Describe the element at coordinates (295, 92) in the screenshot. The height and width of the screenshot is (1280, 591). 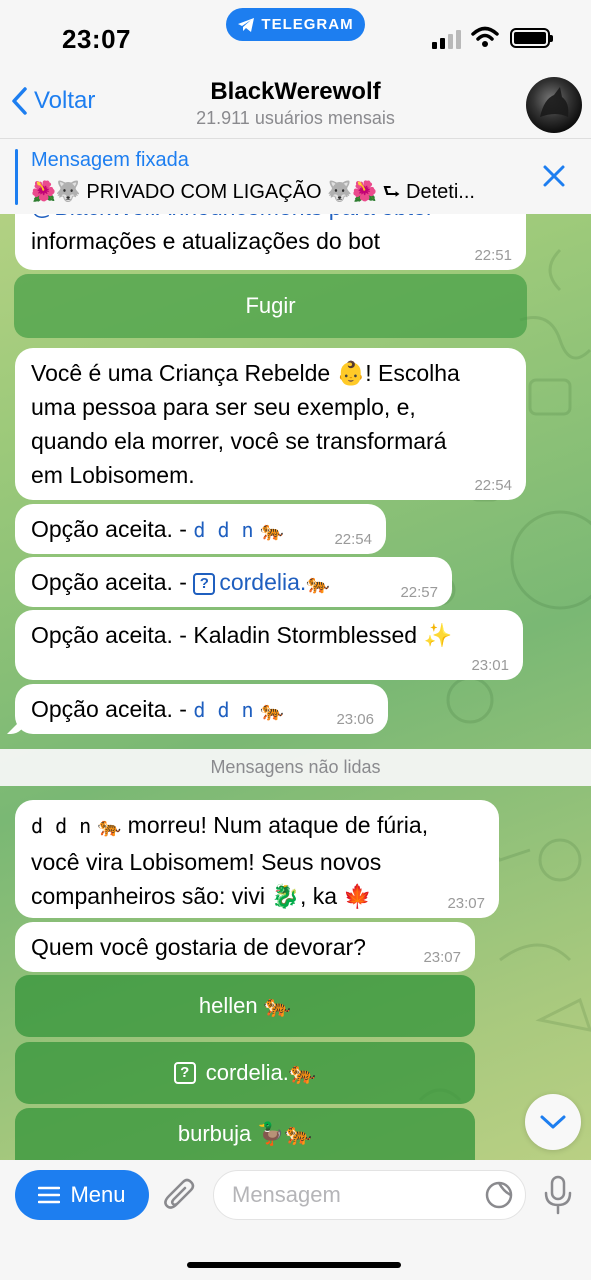
I see `chat-title: BlackWerewolf` at that location.